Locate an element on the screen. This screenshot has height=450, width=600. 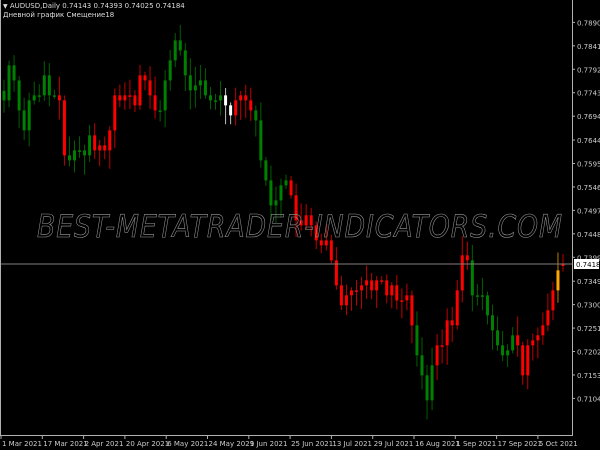
x-tick-label: 5 Oct 2021 is located at coordinates (558, 444).